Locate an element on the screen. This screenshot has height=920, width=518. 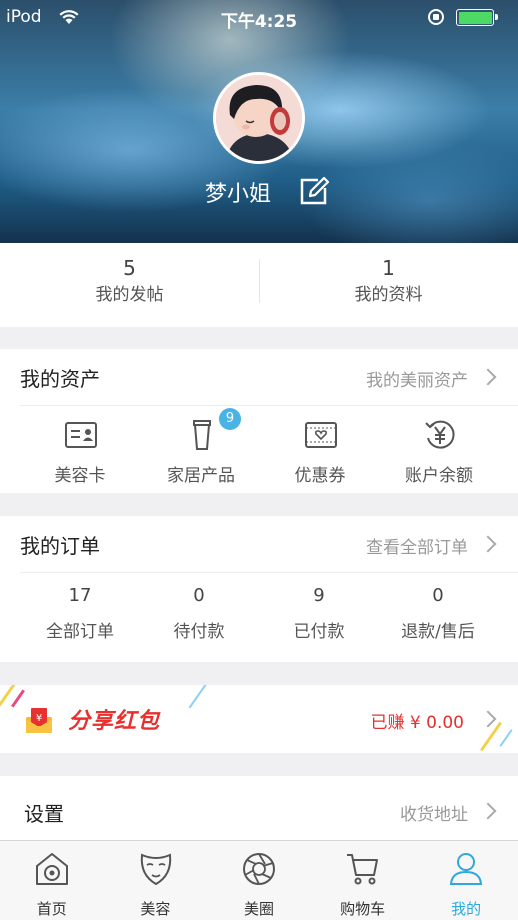
tab-label: 首页 is located at coordinates (51, 909).